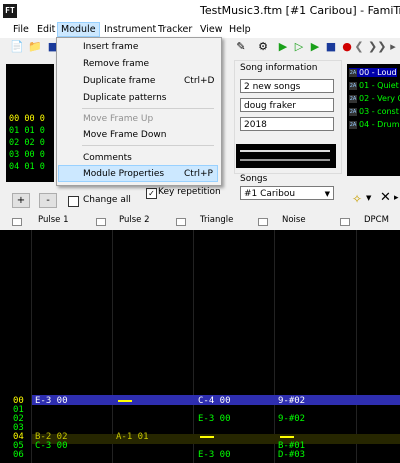  Describe the element at coordinates (263, 47) in the screenshot. I see `settings-icon: ⚙` at that location.